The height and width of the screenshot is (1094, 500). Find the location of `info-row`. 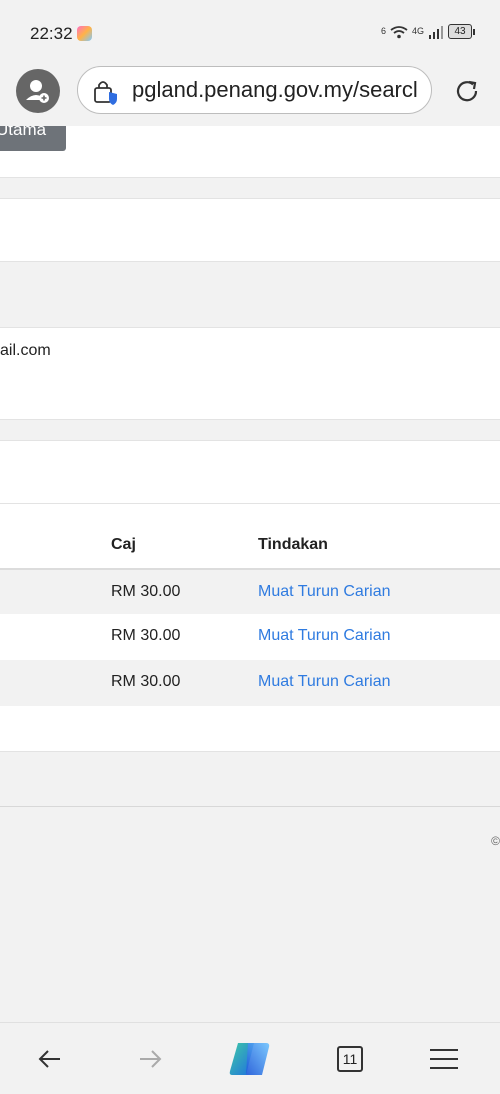

info-row is located at coordinates (250, 472).